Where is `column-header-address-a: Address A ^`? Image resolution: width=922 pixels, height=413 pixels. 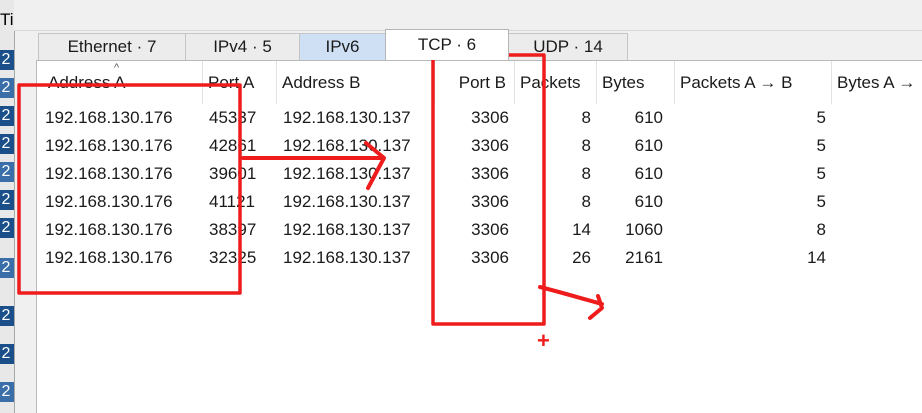 column-header-address-a: Address A ^ is located at coordinates (120, 82).